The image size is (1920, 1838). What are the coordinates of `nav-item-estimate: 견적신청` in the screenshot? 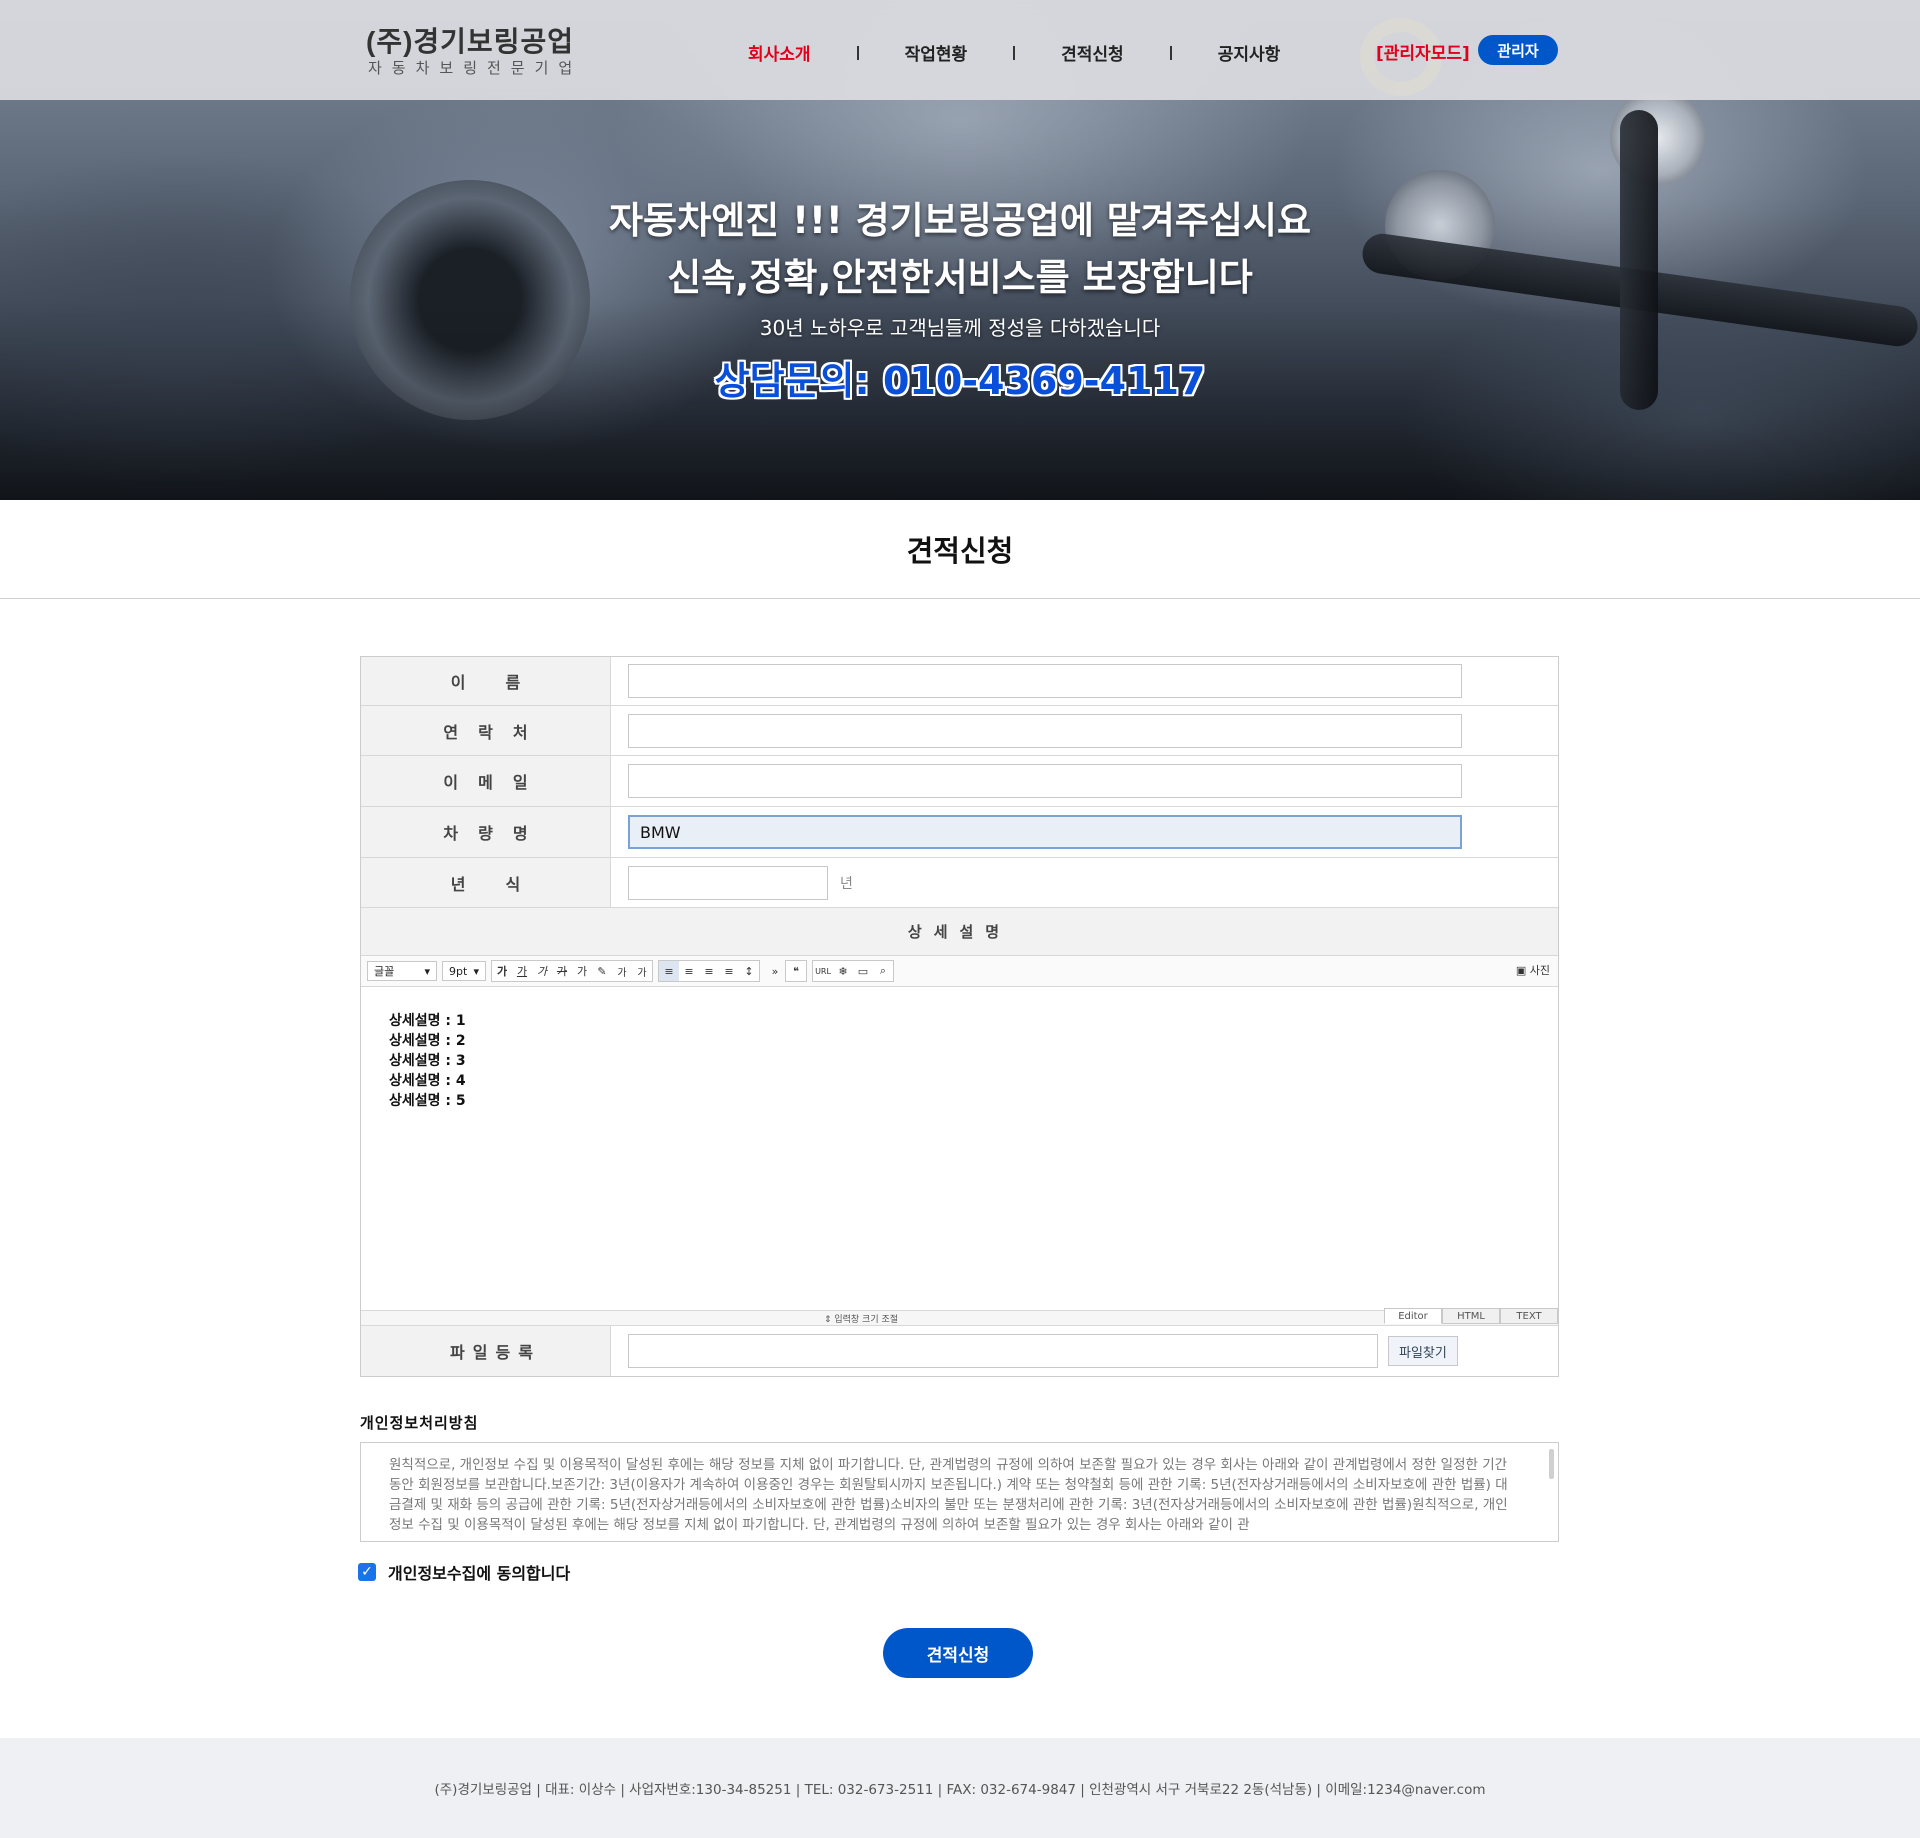 It's located at (1092, 52).